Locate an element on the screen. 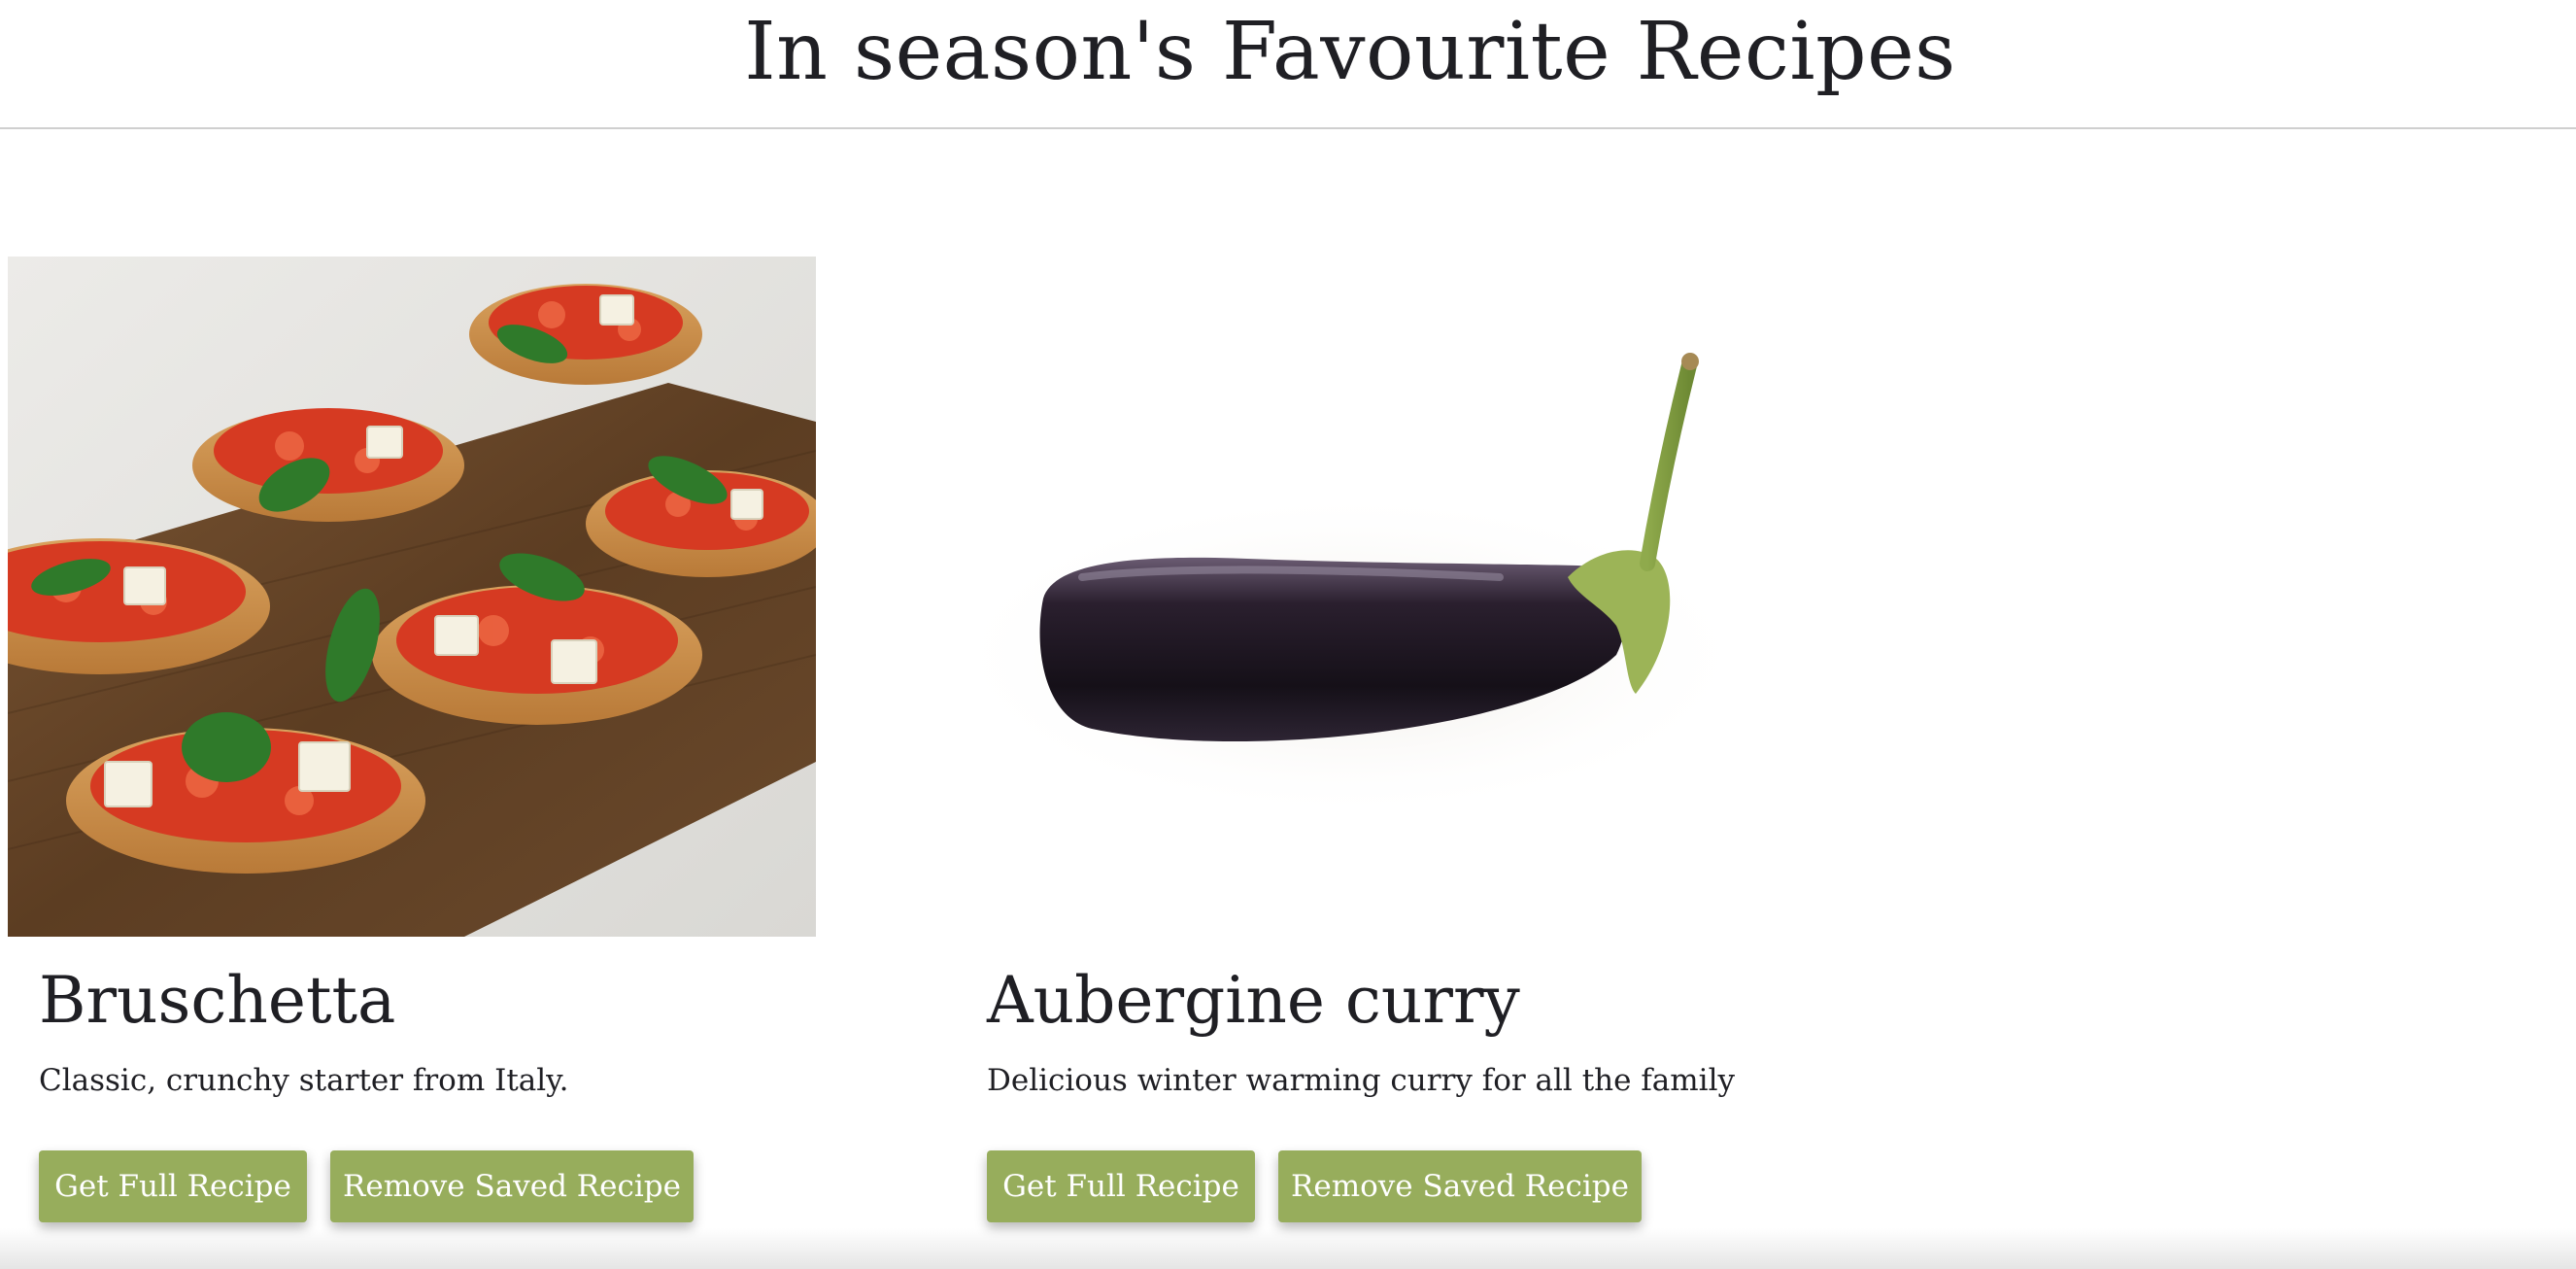 This screenshot has width=2576, height=1269. recipe-description: Classic, crunchy starter from Italy. is located at coordinates (304, 1080).